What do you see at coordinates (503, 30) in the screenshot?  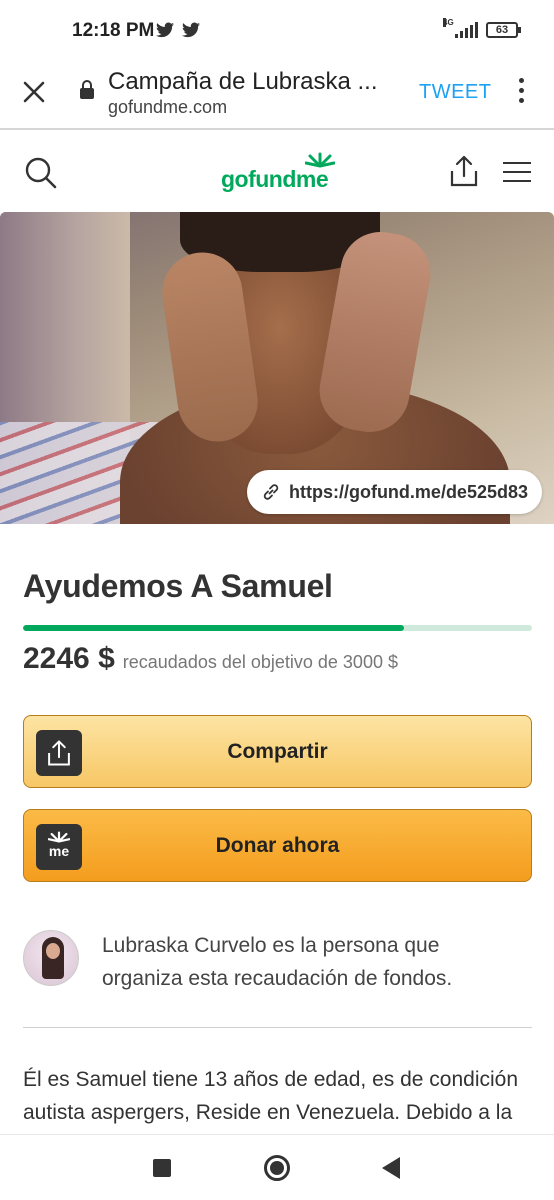 I see `battery-icon: 63` at bounding box center [503, 30].